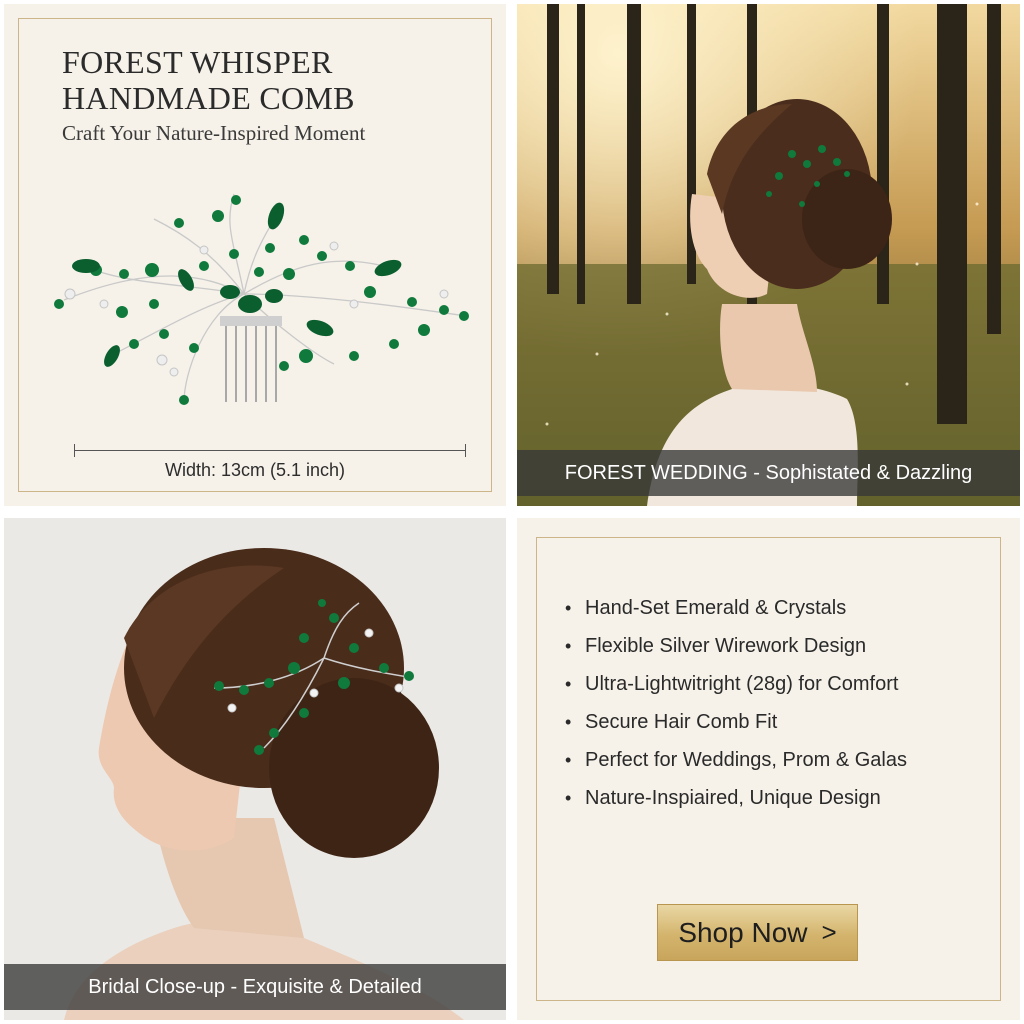 This screenshot has height=1024, width=1024. I want to click on feature-text: Secure Hair Comb Fit, so click(681, 722).